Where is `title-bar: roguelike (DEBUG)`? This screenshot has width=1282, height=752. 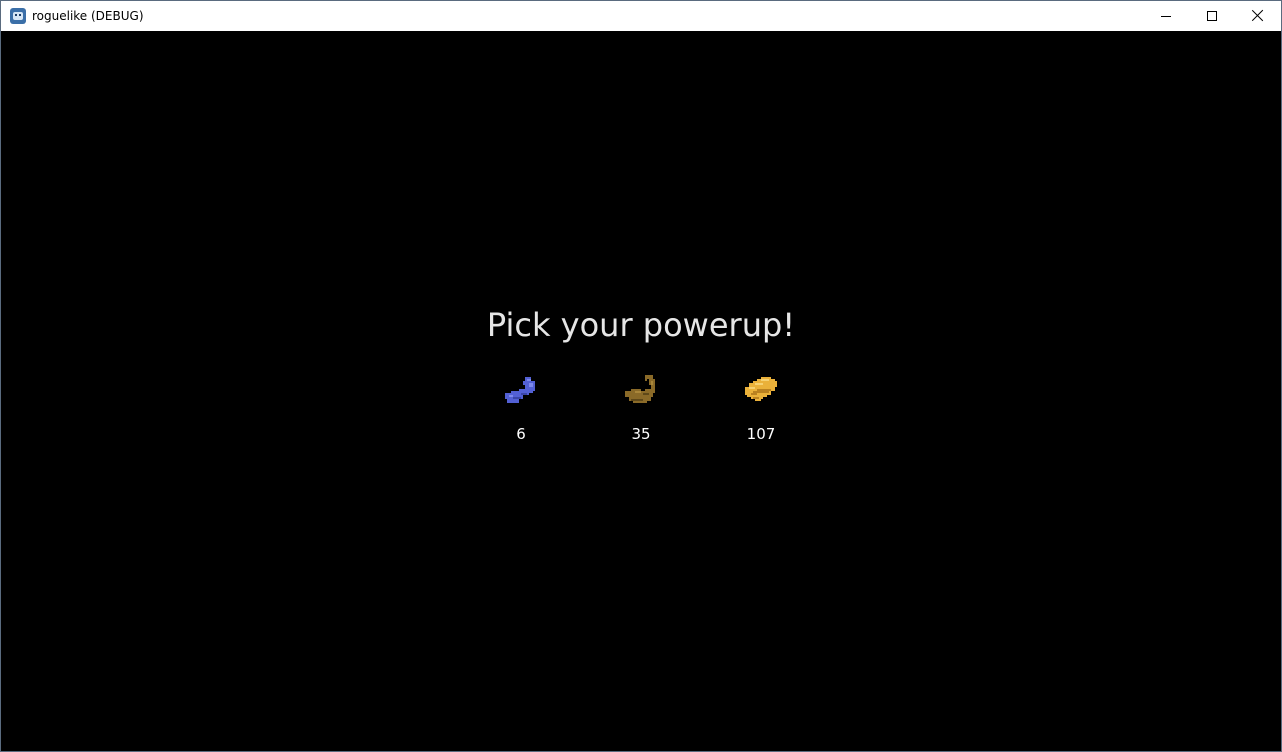 title-bar: roguelike (DEBUG) is located at coordinates (641, 16).